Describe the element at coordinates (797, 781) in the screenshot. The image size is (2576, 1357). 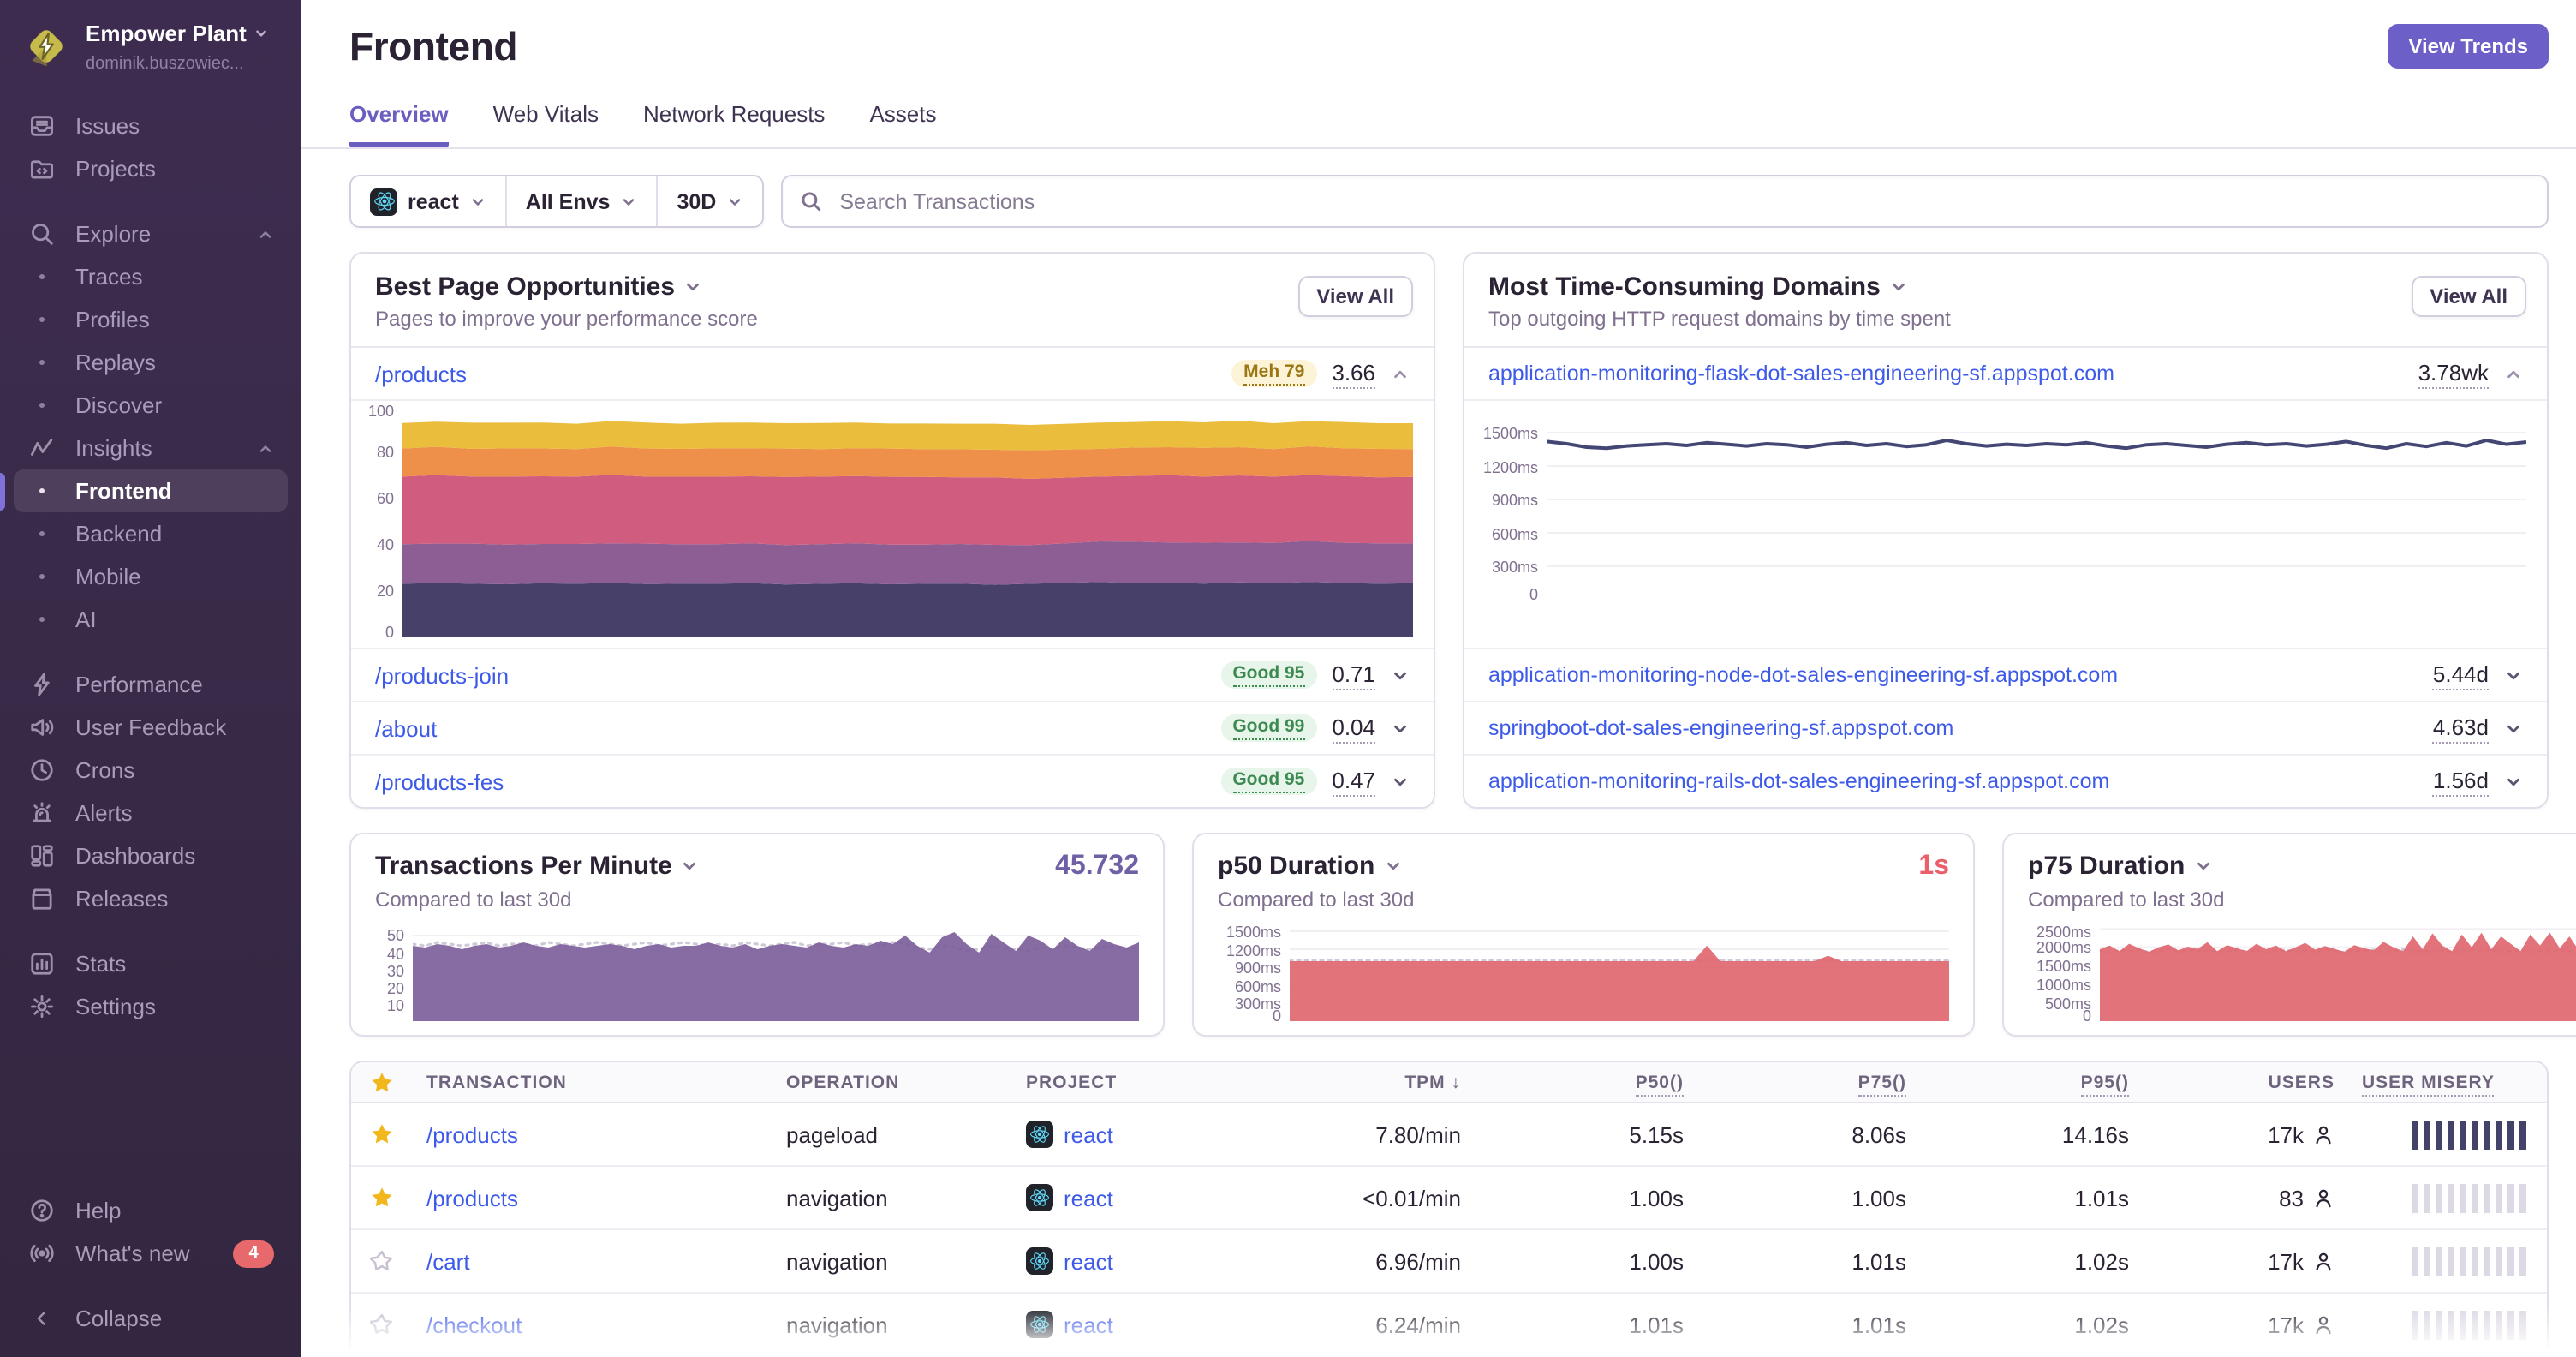
I see `transaction-link: /products-fes` at that location.